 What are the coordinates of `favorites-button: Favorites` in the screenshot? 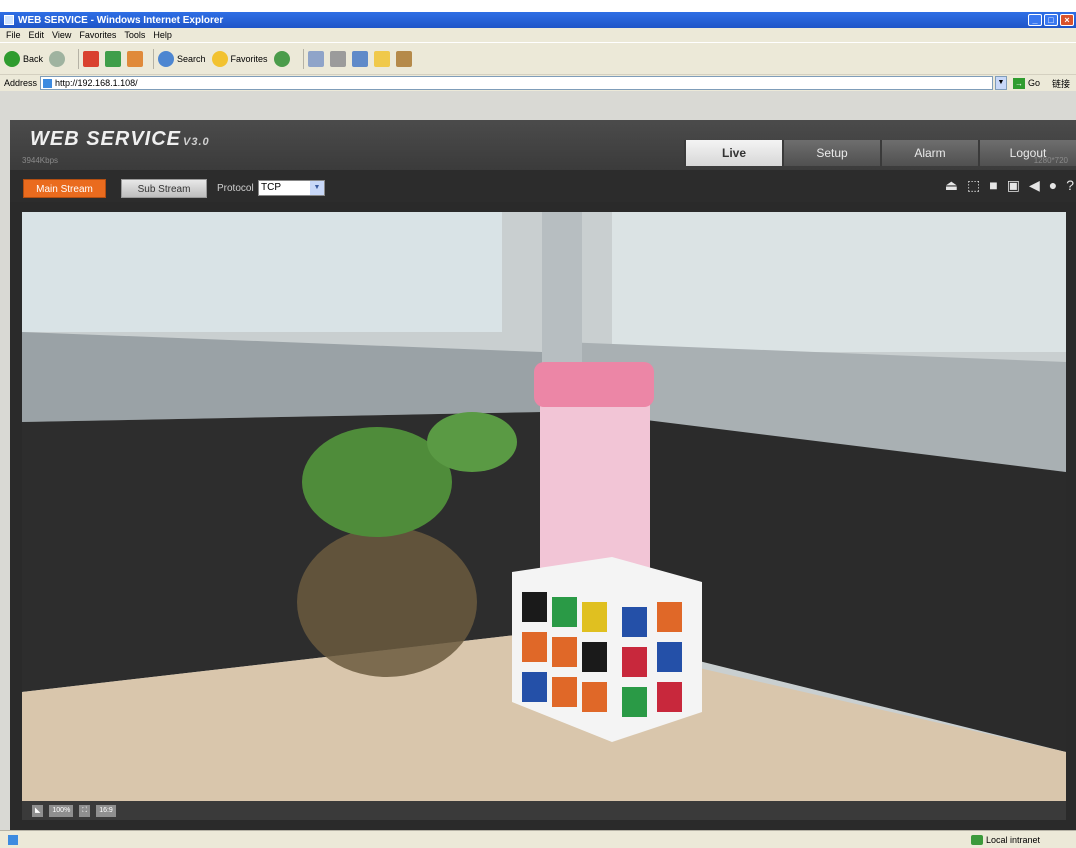 It's located at (239, 58).